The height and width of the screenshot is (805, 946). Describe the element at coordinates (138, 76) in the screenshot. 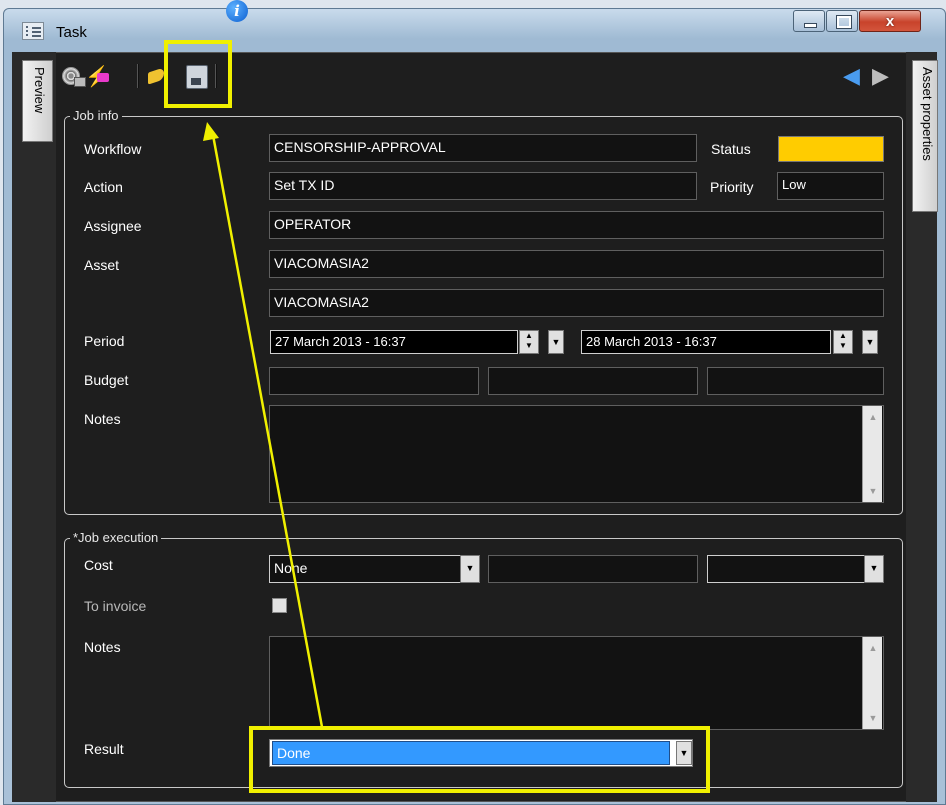

I see `toolbar-separator` at that location.